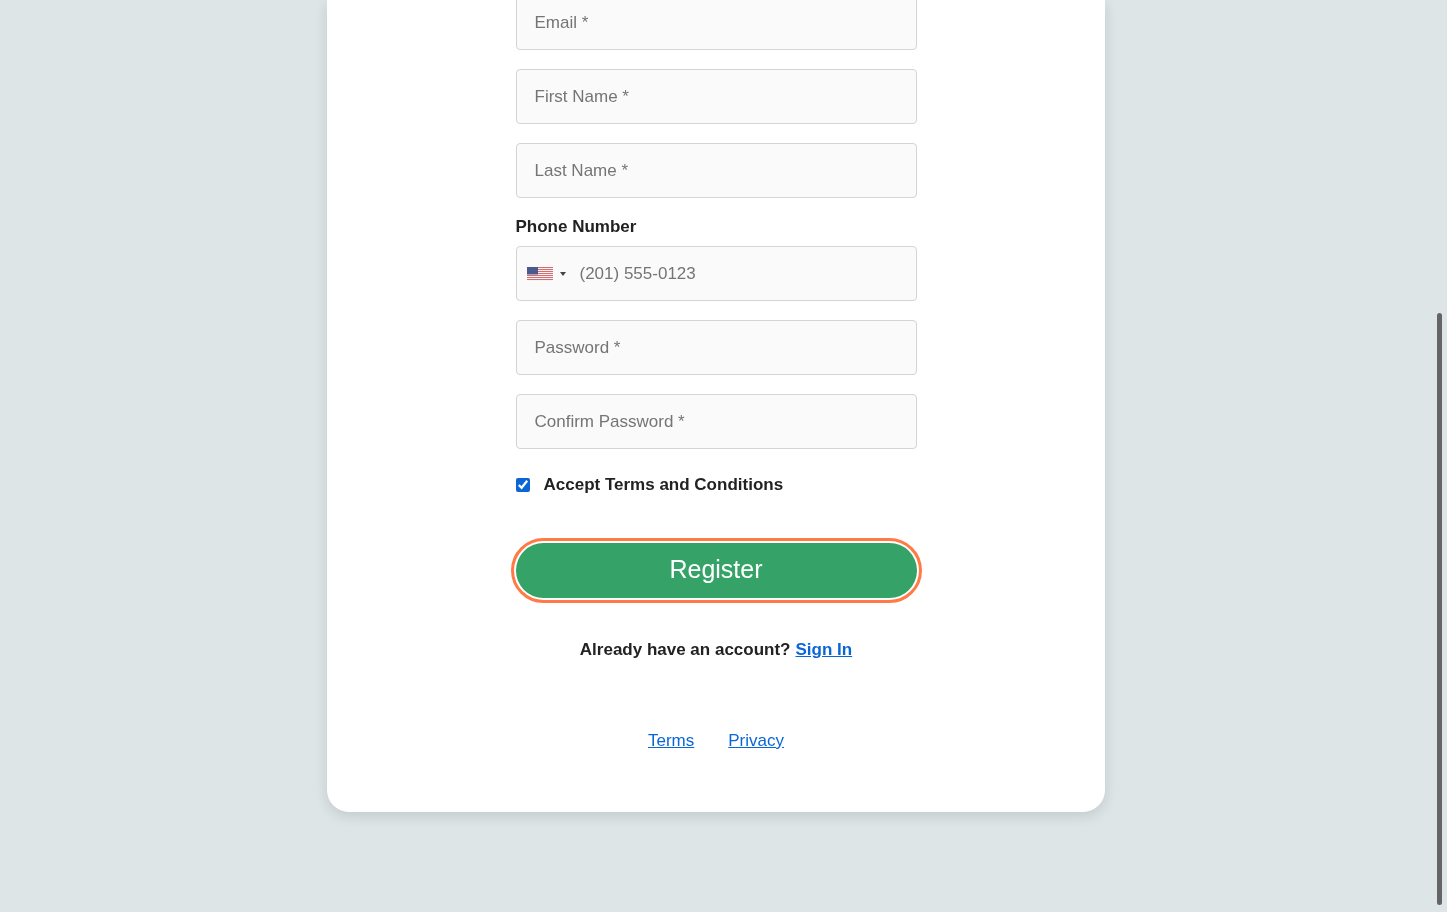 Image resolution: width=1447 pixels, height=912 pixels. Describe the element at coordinates (716, 170) in the screenshot. I see `input-field: Last Name *` at that location.